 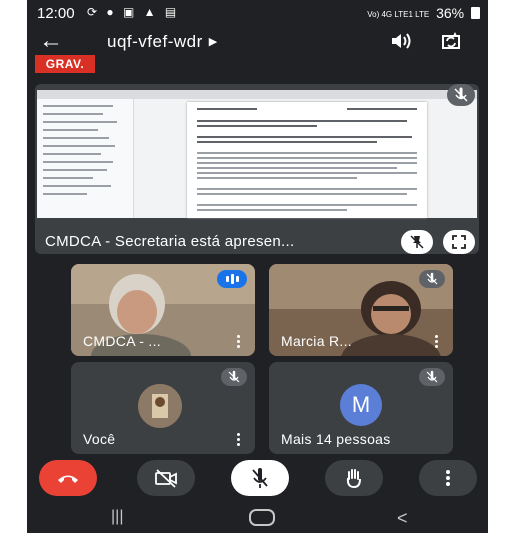 I want to click on phone-hangup-icon, so click(x=68, y=479).